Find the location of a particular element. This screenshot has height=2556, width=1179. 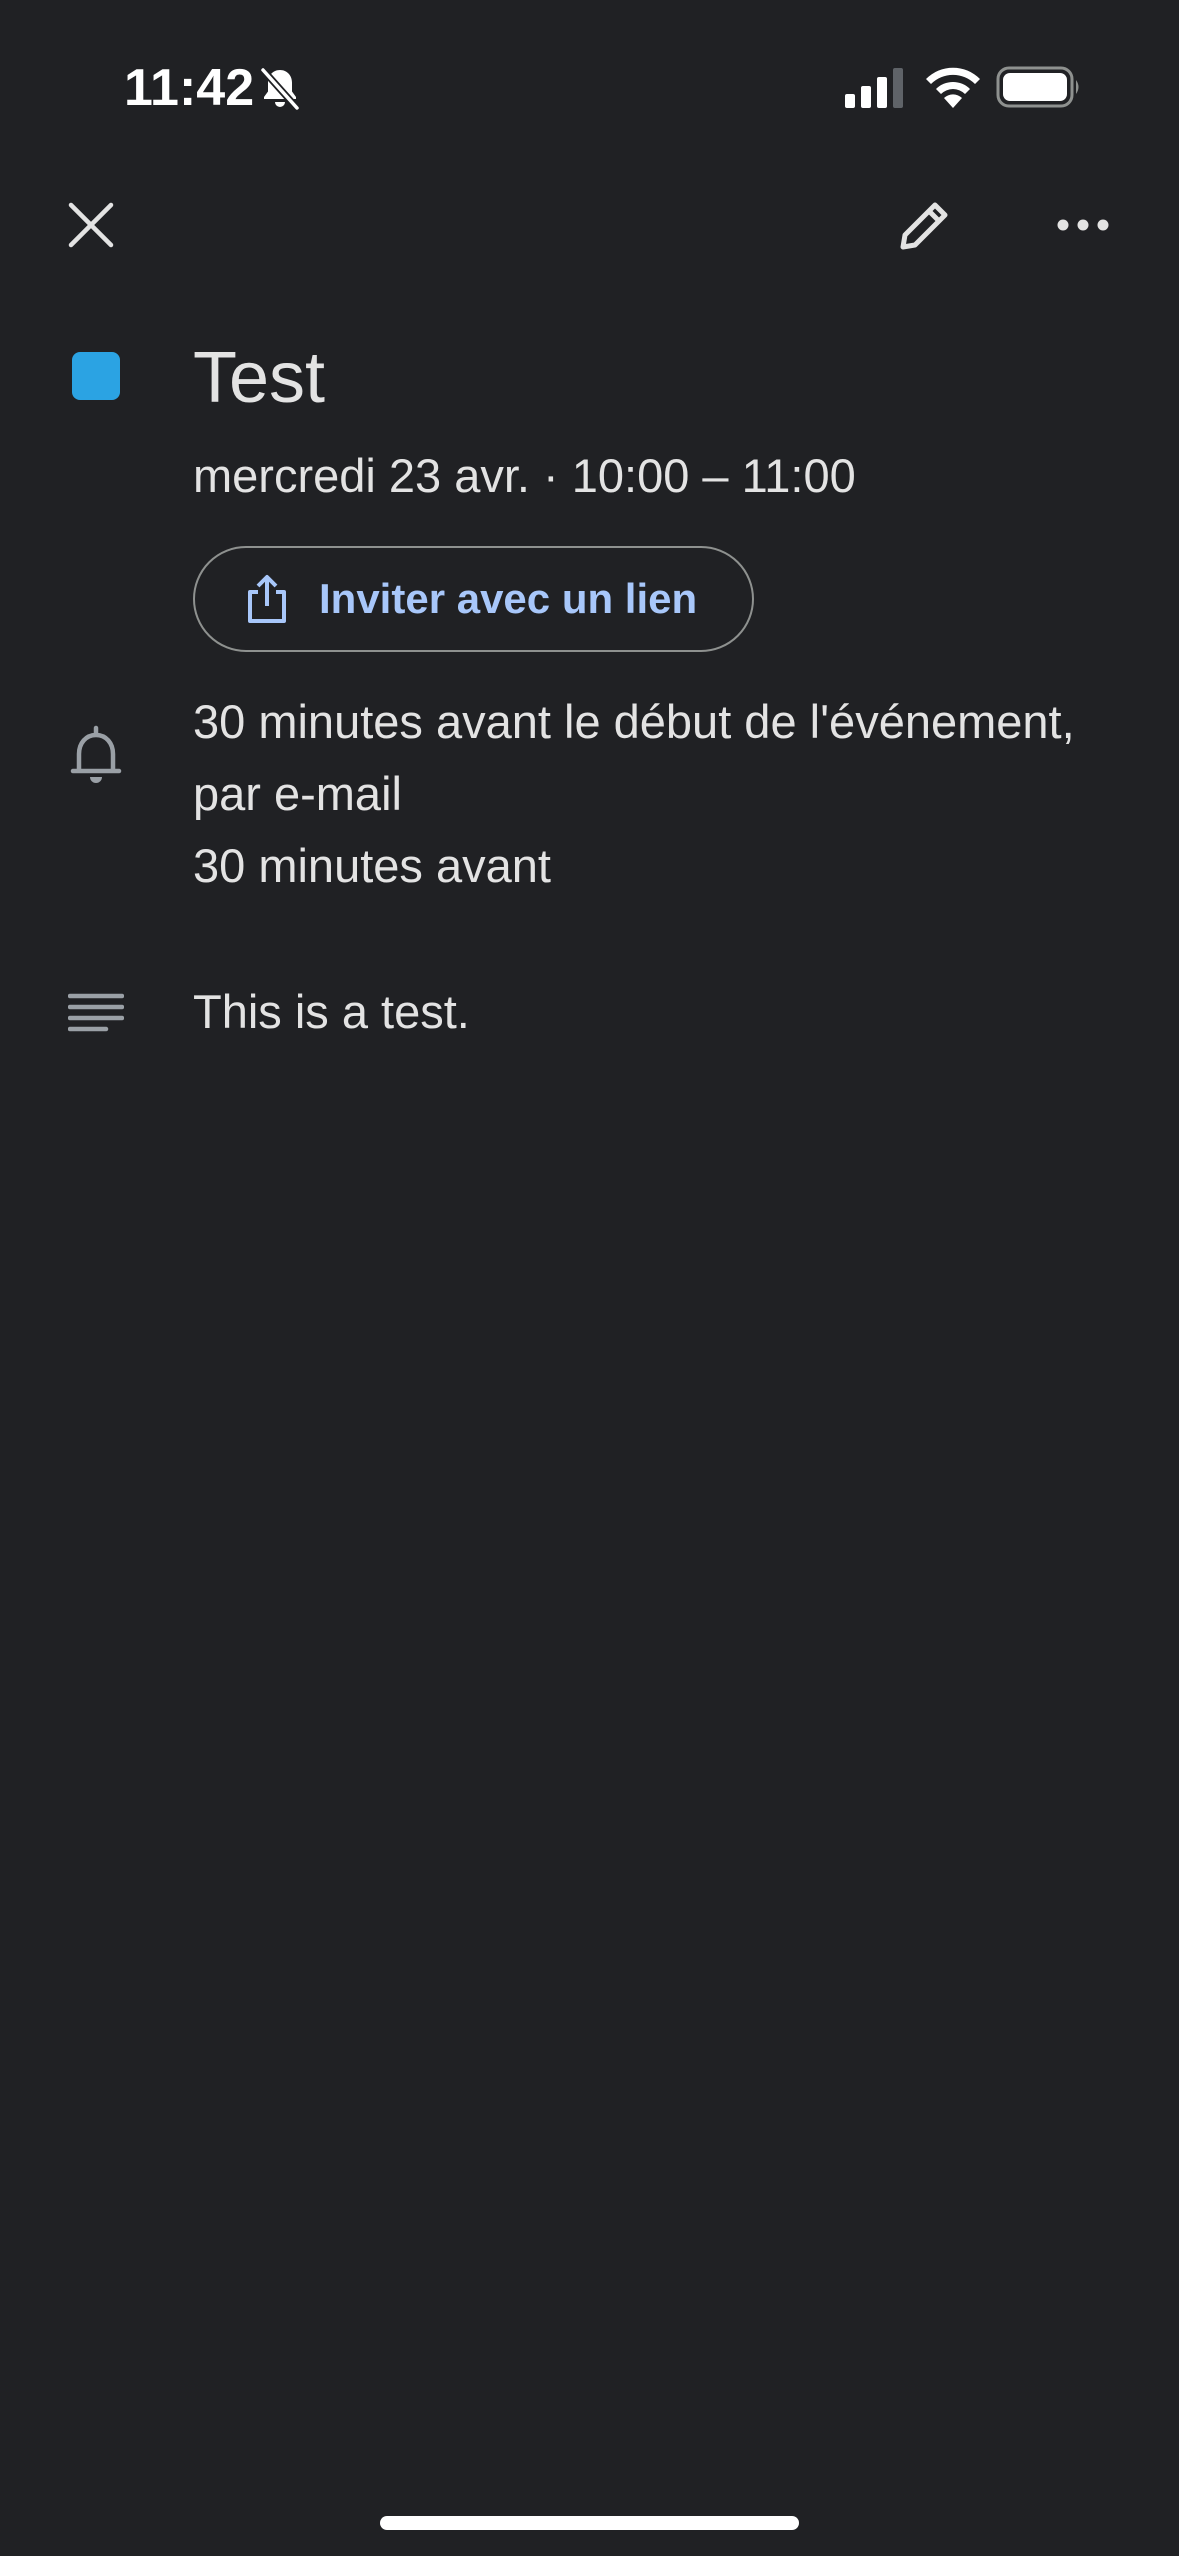

cellular-signal-icon is located at coordinates (874, 88).